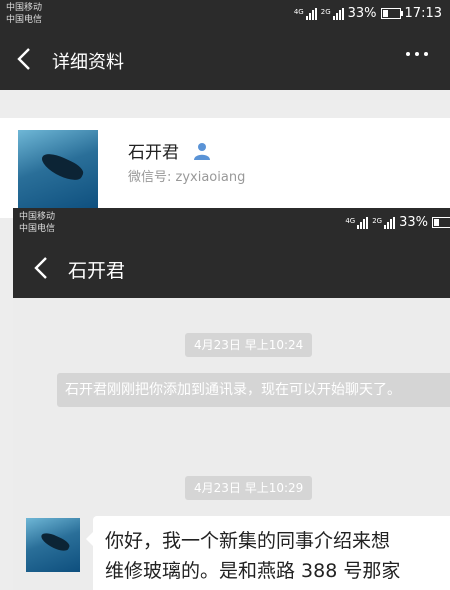 The height and width of the screenshot is (590, 450). What do you see at coordinates (249, 345) in the screenshot?
I see `timestamp: 4月23日 早上10:24` at bounding box center [249, 345].